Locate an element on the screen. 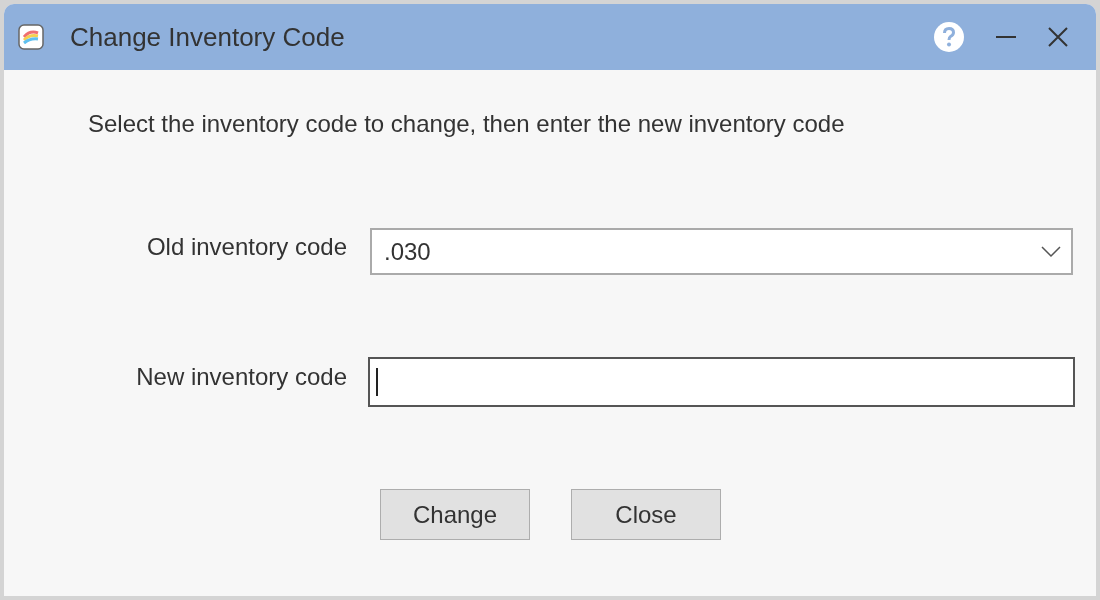 The width and height of the screenshot is (1100, 600). field-label: New inventory code is located at coordinates (241, 377).